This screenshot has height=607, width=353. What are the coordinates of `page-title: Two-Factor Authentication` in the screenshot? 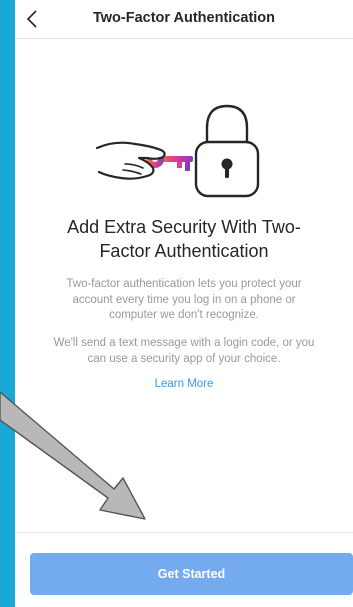 It's located at (184, 18).